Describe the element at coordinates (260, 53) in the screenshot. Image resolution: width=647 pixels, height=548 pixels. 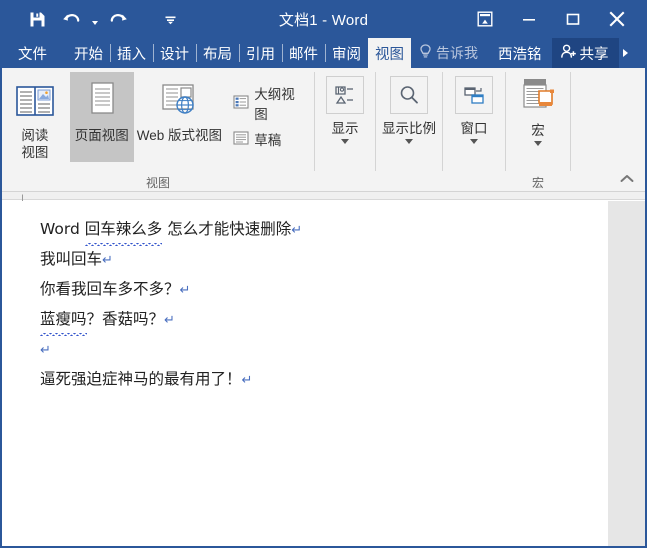
I see `tab-references: 引用` at that location.